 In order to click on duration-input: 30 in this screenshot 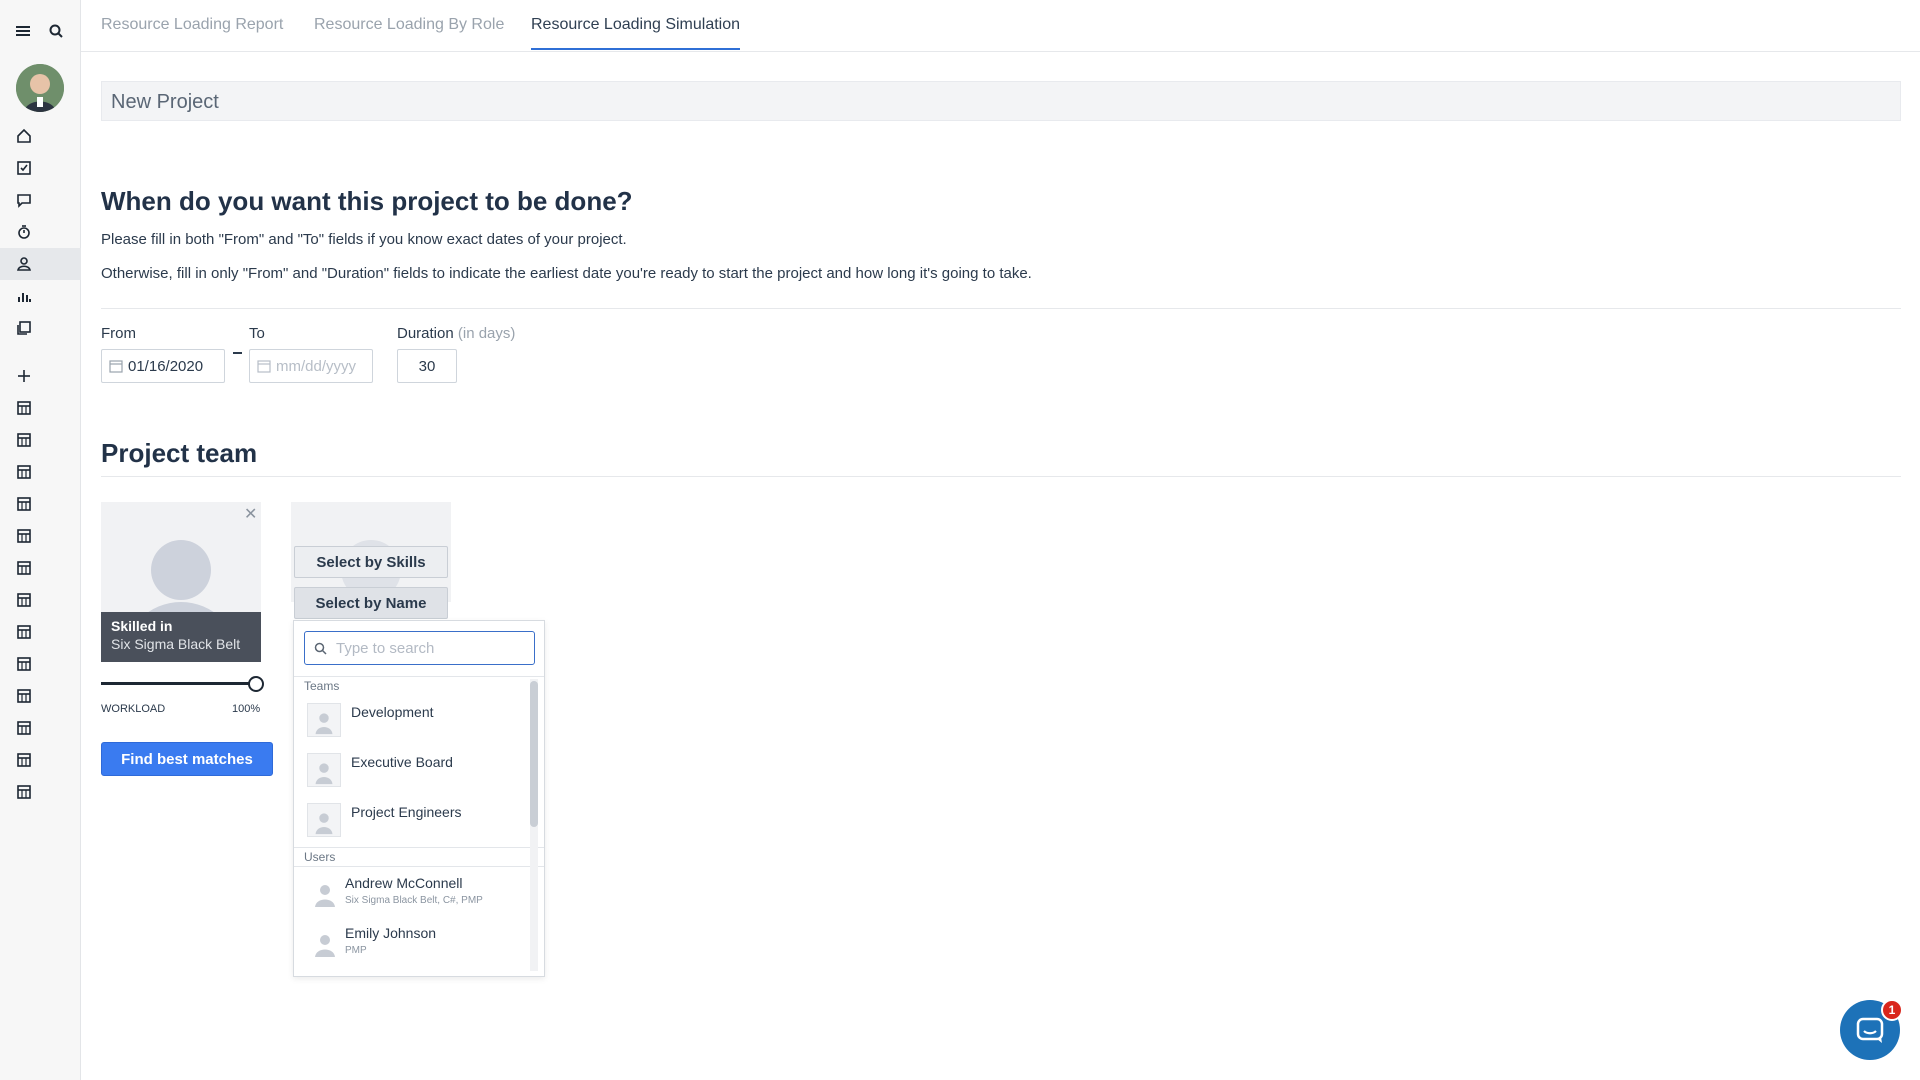, I will do `click(427, 366)`.